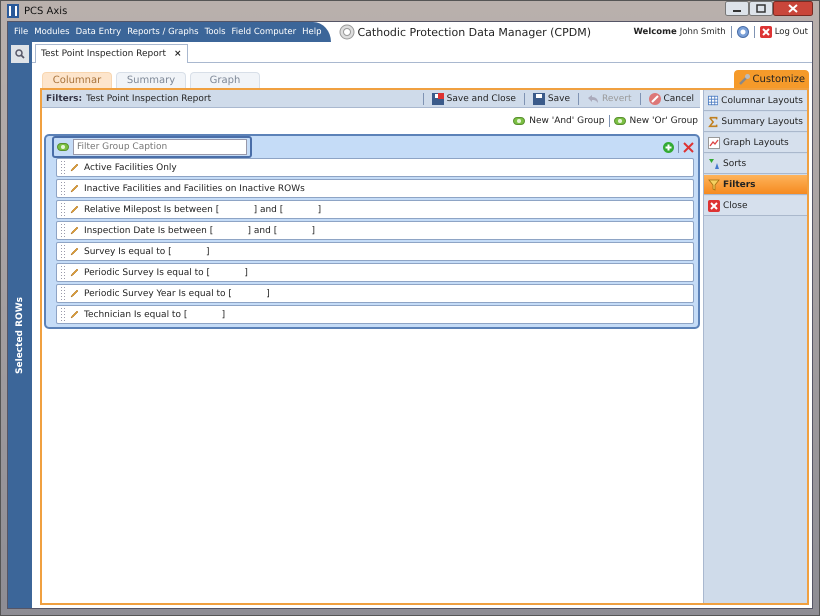  What do you see at coordinates (655, 32) in the screenshot?
I see `welcome-label: Welcome` at bounding box center [655, 32].